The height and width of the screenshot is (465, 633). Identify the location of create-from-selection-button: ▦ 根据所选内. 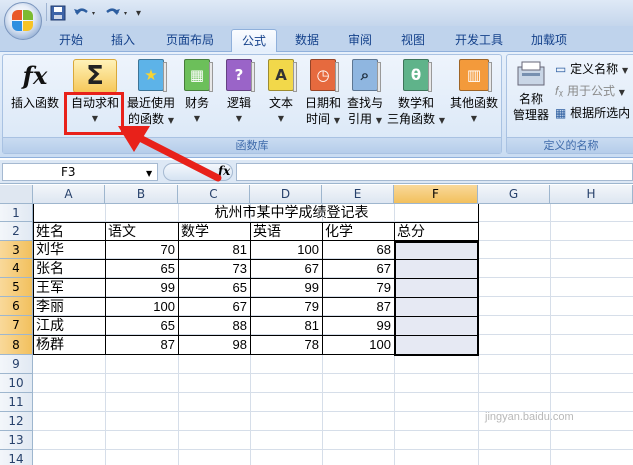
(592, 113).